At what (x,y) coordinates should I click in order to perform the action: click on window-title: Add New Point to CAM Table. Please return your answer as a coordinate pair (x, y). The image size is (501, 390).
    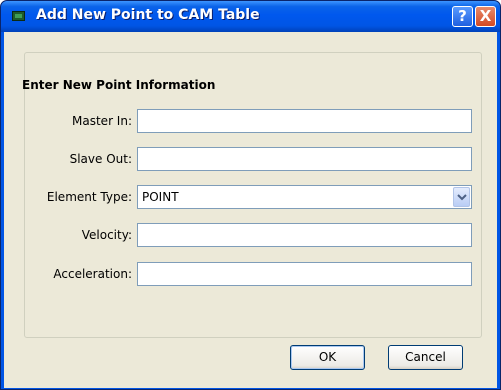
    Looking at the image, I should click on (148, 15).